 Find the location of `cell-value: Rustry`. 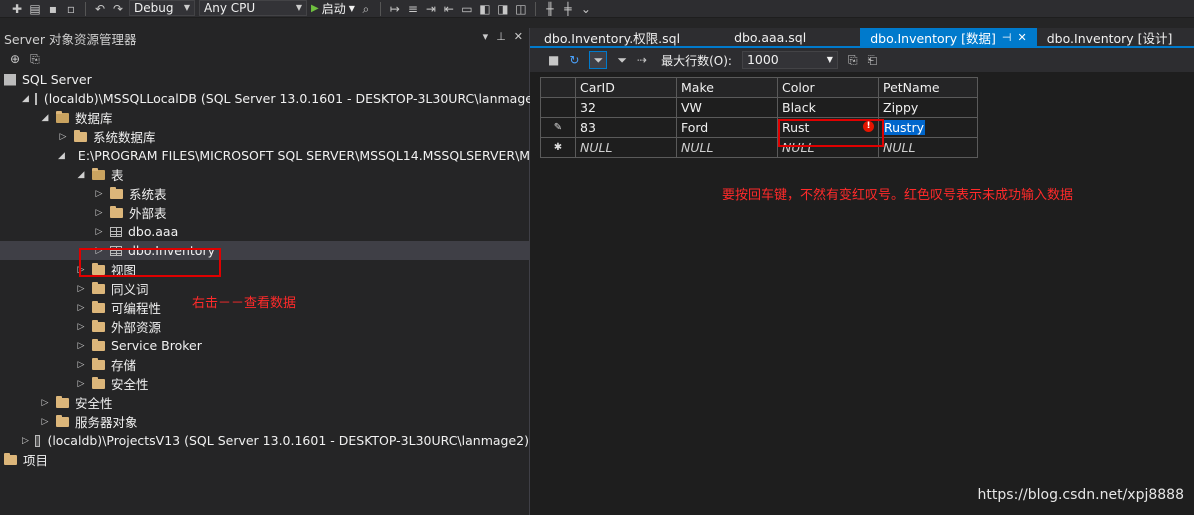

cell-value: Rustry is located at coordinates (904, 127).